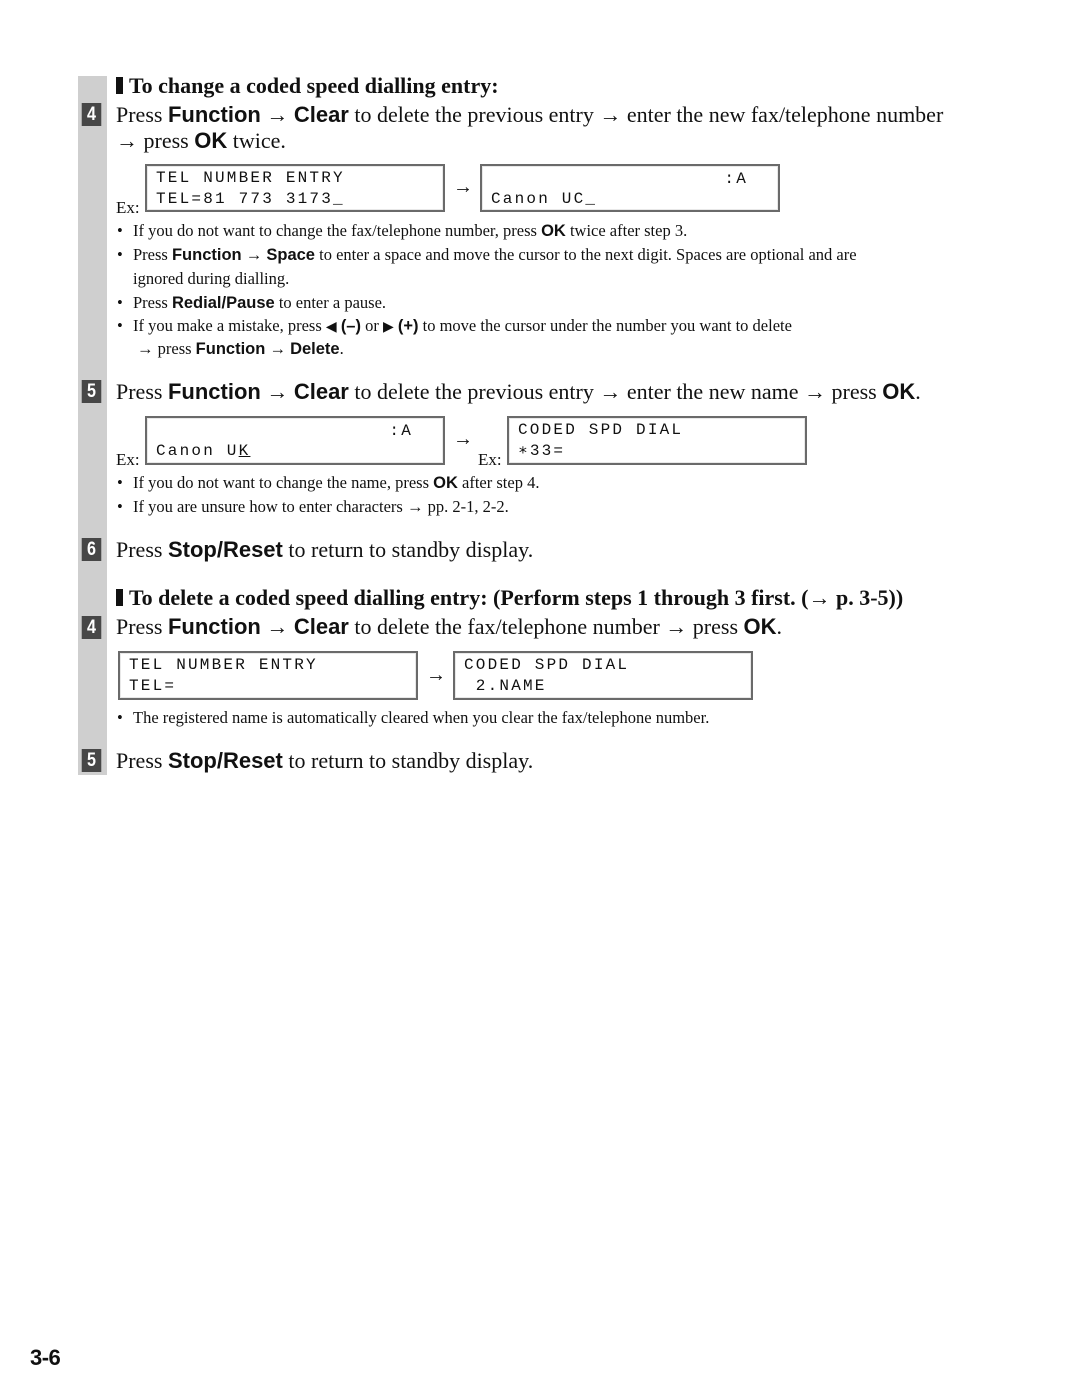 The height and width of the screenshot is (1388, 1080). What do you see at coordinates (542, 451) in the screenshot?
I see `lcd-line-2: ∗33=` at bounding box center [542, 451].